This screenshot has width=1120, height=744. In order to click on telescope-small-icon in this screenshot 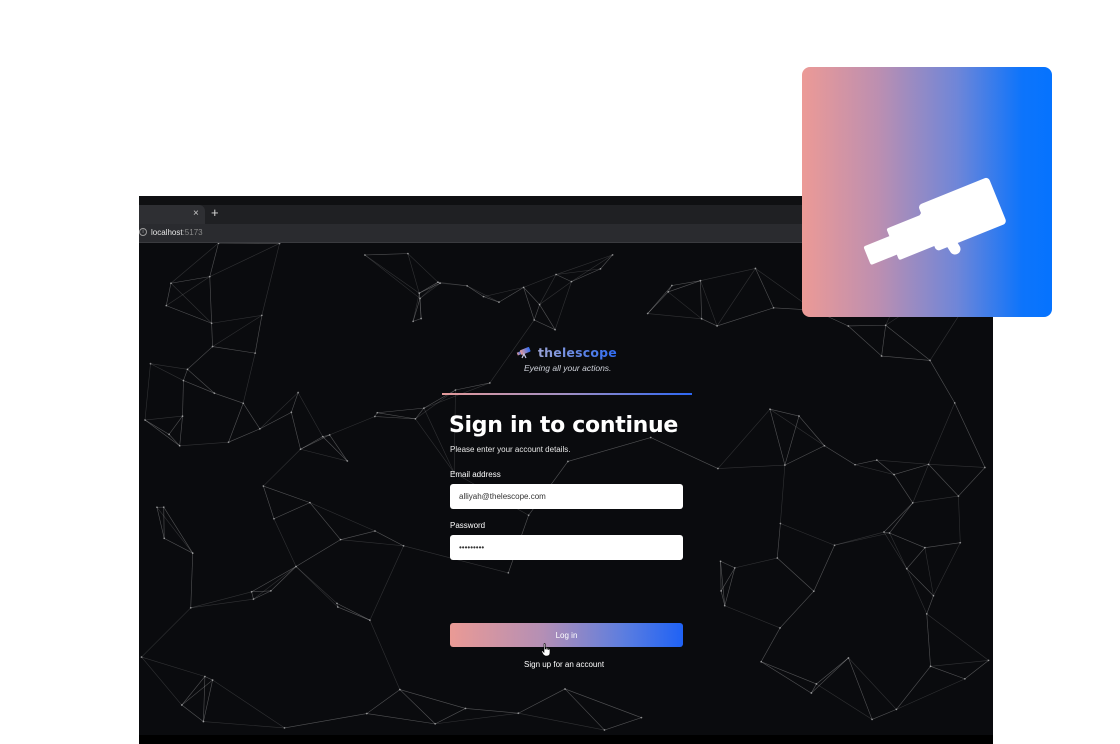, I will do `click(523, 353)`.